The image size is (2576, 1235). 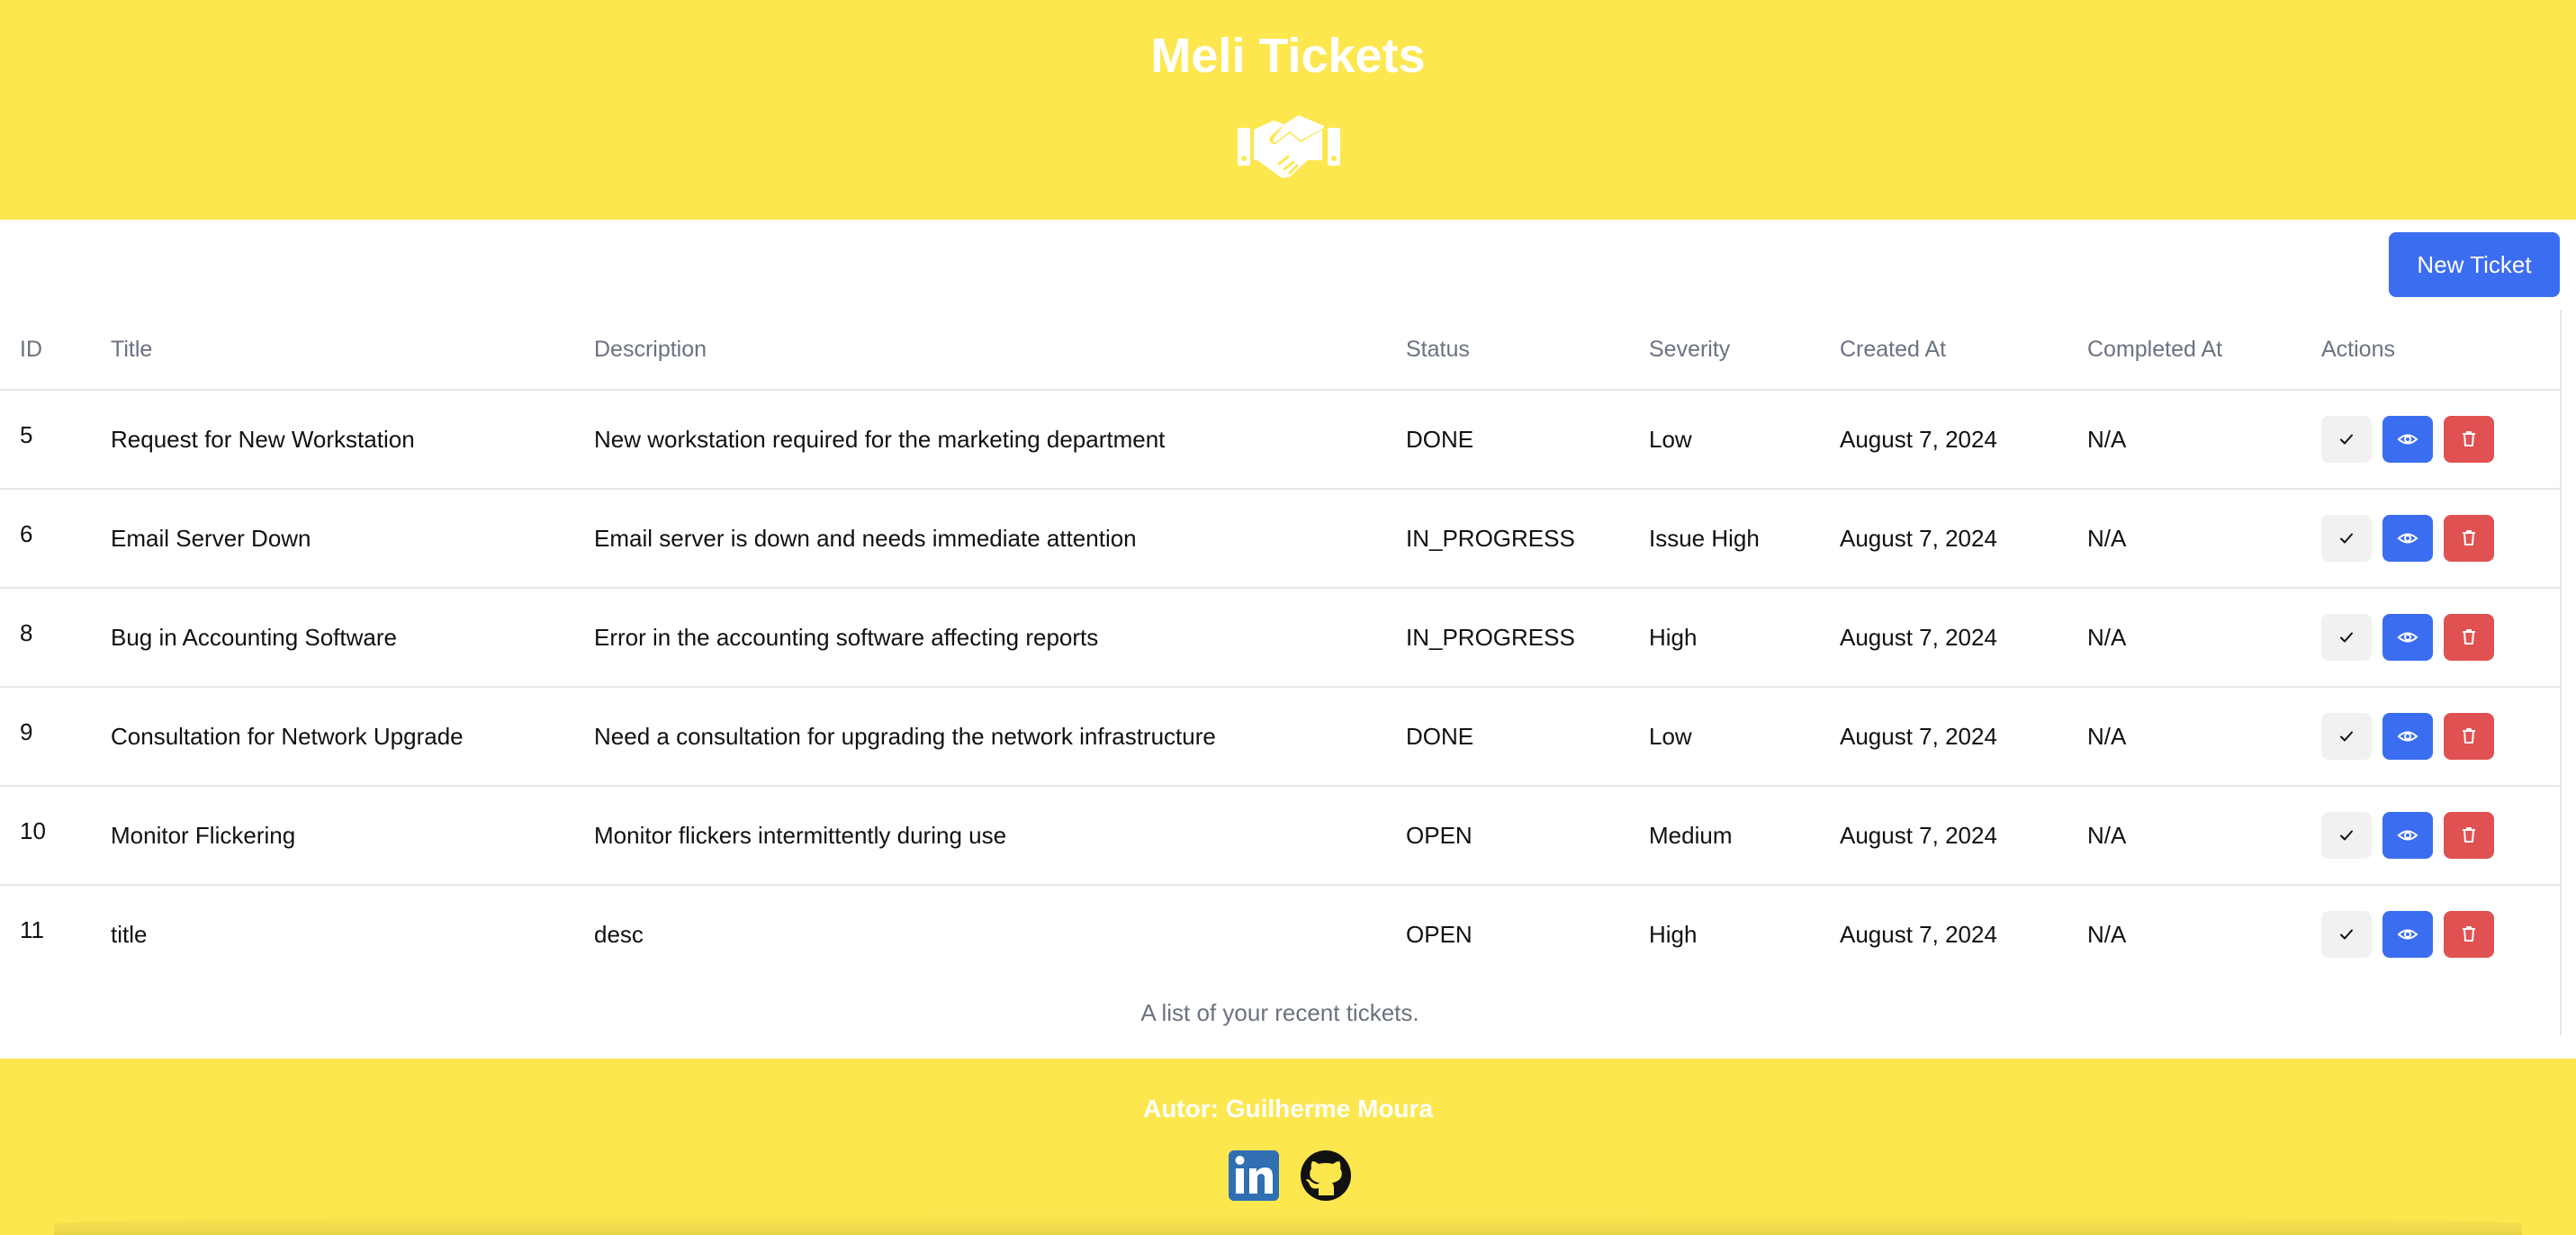 I want to click on column-header-id: ID, so click(x=55, y=350).